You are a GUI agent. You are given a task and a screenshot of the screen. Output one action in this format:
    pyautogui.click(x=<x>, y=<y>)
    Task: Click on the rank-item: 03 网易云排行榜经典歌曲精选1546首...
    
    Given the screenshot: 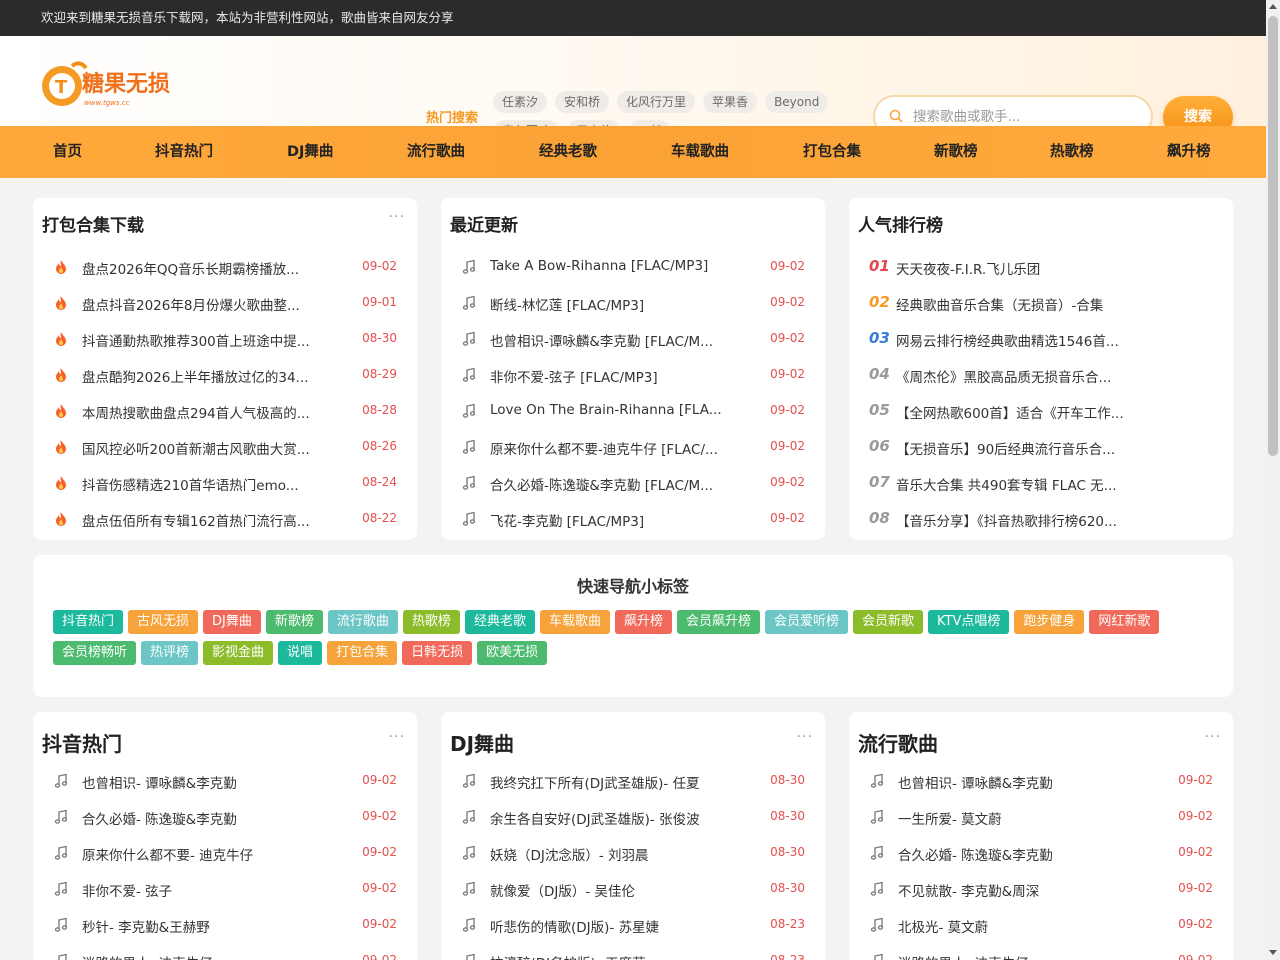 What is the action you would take?
    pyautogui.click(x=1041, y=340)
    